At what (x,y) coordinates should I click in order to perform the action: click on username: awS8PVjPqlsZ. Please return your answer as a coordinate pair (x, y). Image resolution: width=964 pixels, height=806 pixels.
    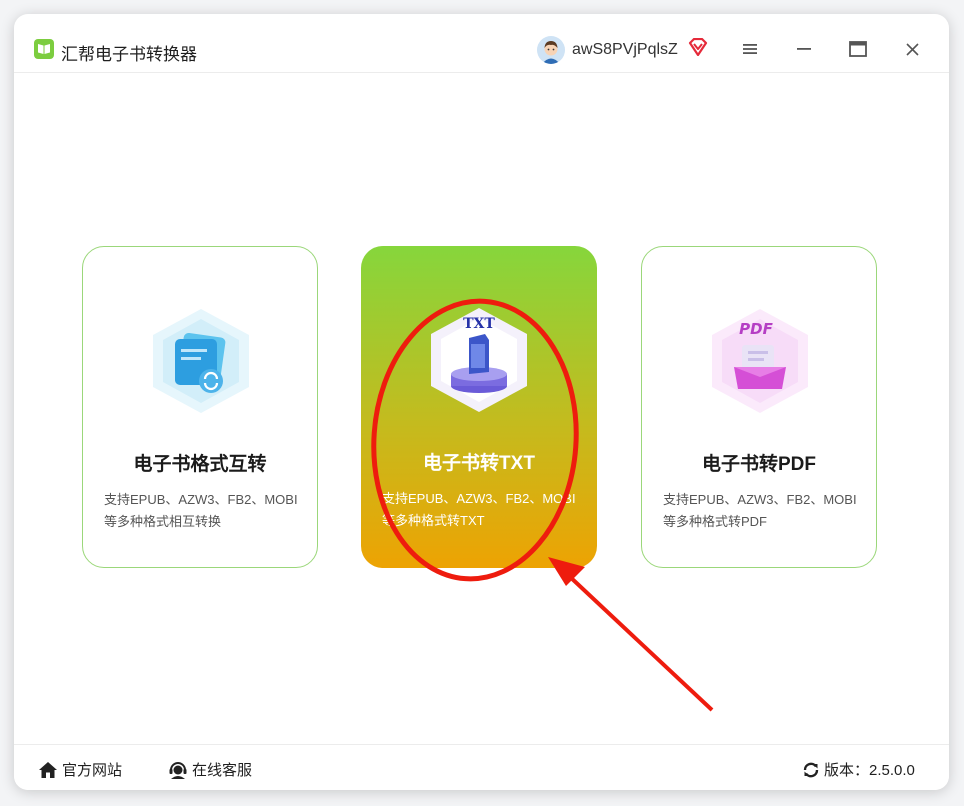
    Looking at the image, I should click on (625, 50).